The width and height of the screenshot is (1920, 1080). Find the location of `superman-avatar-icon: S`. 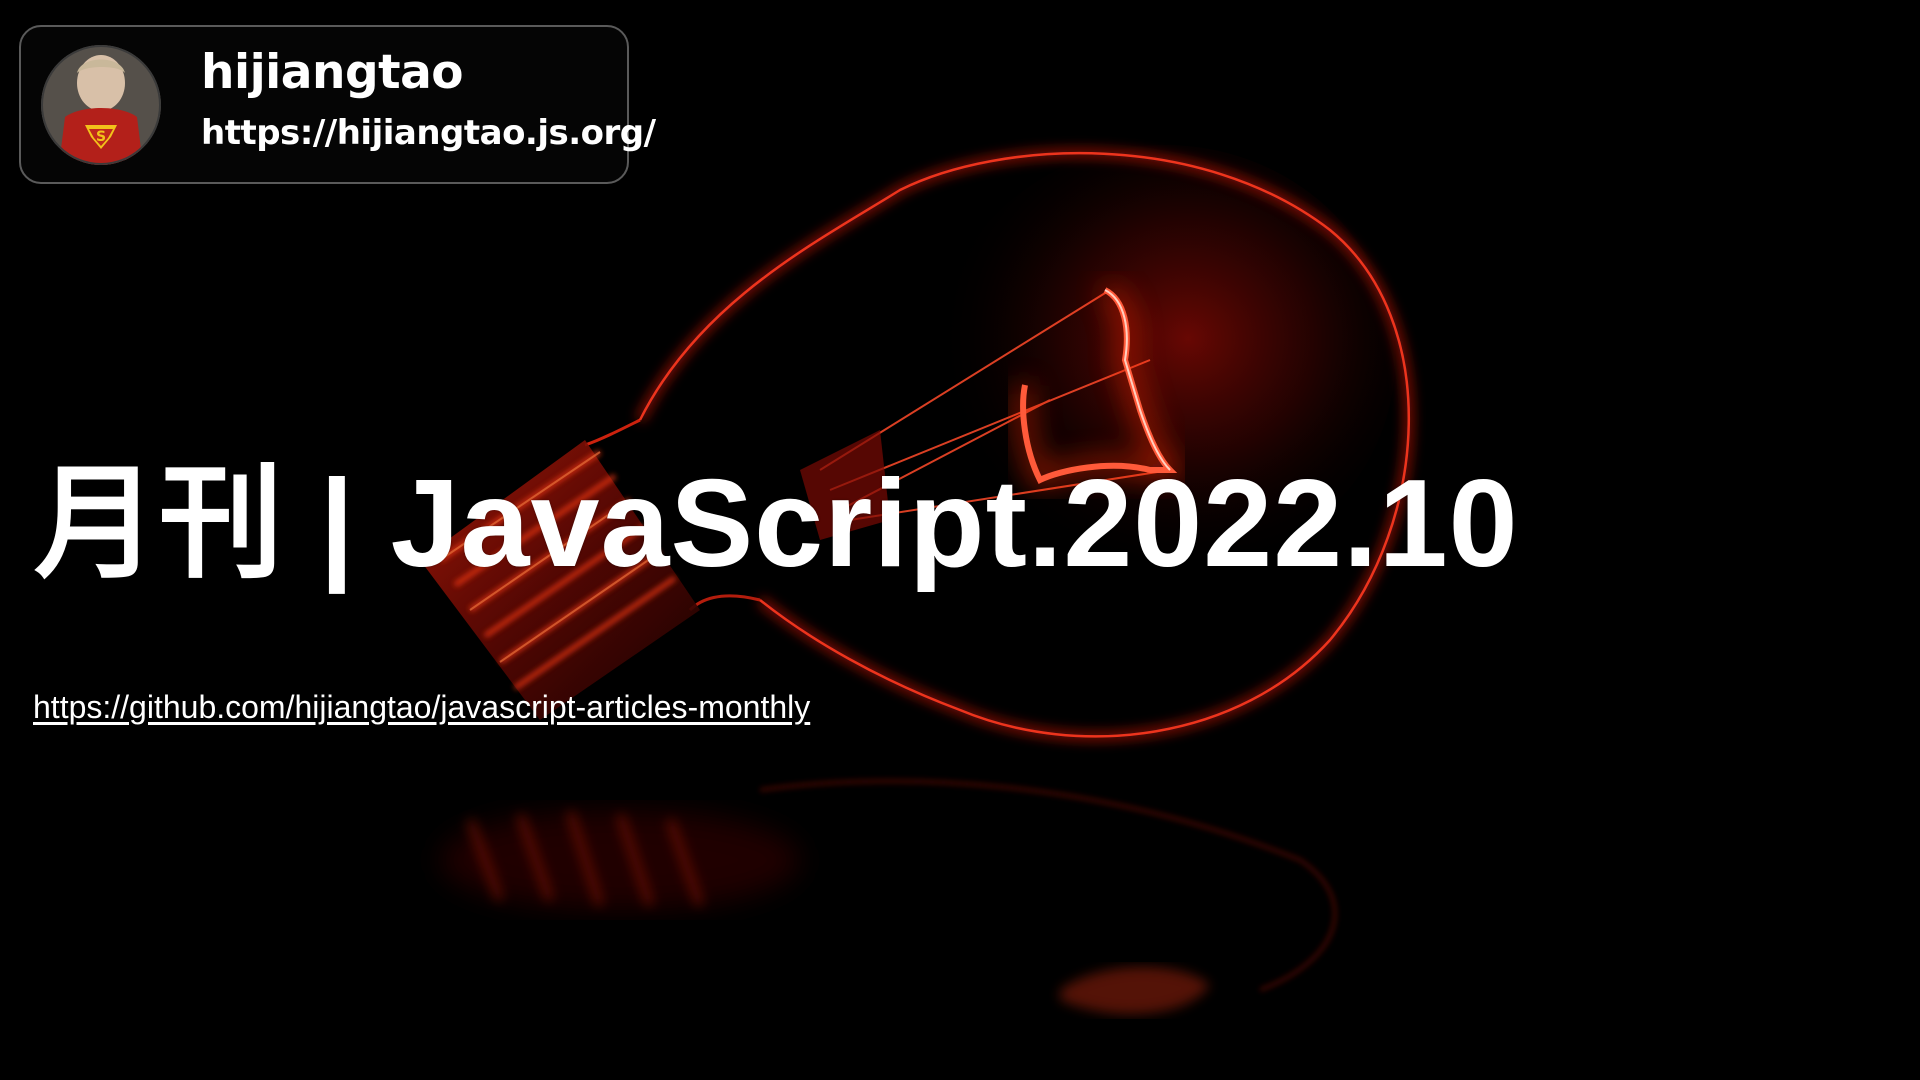

superman-avatar-icon: S is located at coordinates (101, 105).